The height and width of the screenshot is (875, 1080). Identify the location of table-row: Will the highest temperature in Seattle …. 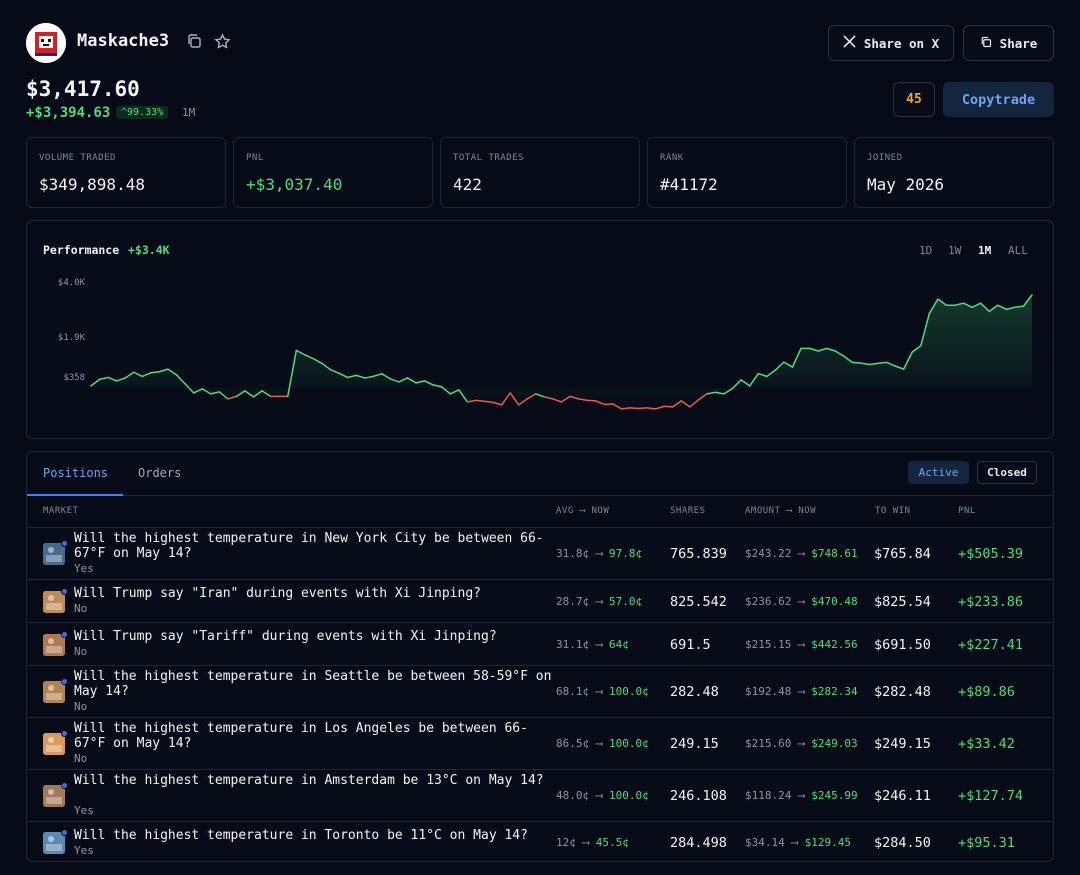
(540, 691).